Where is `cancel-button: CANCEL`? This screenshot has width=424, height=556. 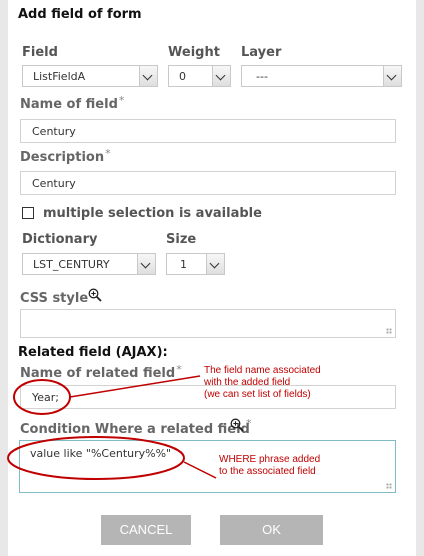
cancel-button: CANCEL is located at coordinates (146, 530).